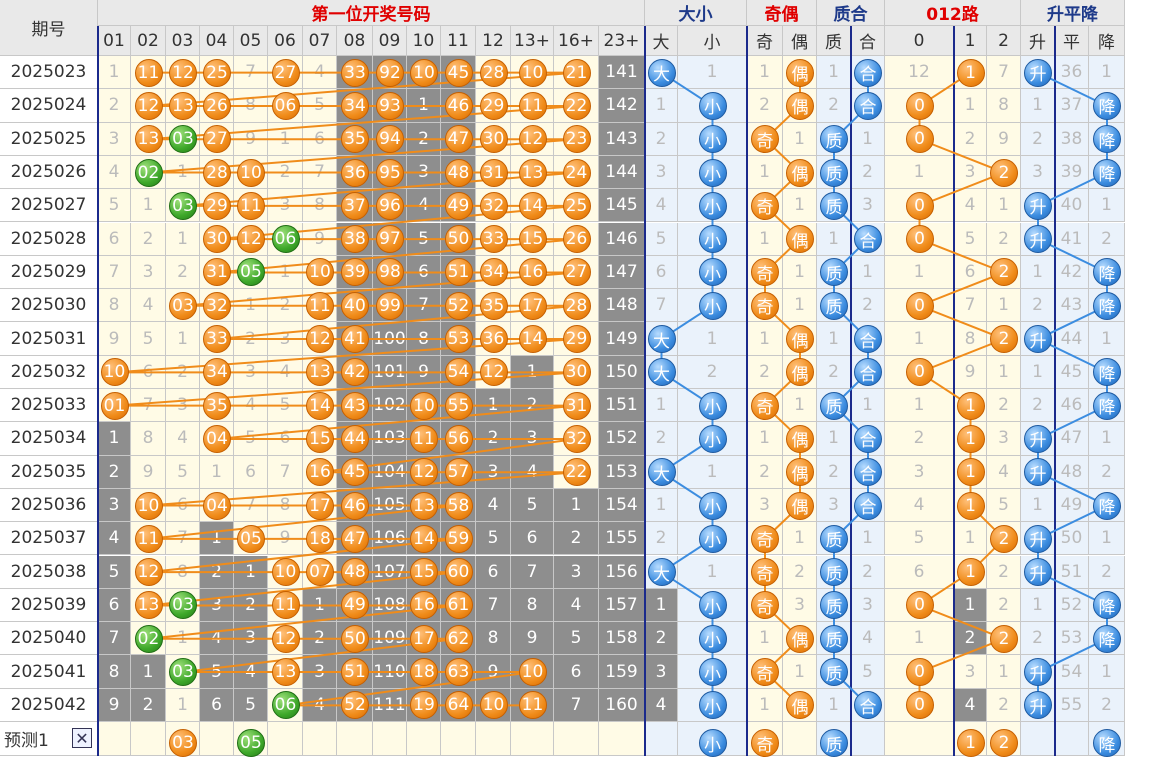  What do you see at coordinates (217, 72) in the screenshot?
I see `draw-ball: 25` at bounding box center [217, 72].